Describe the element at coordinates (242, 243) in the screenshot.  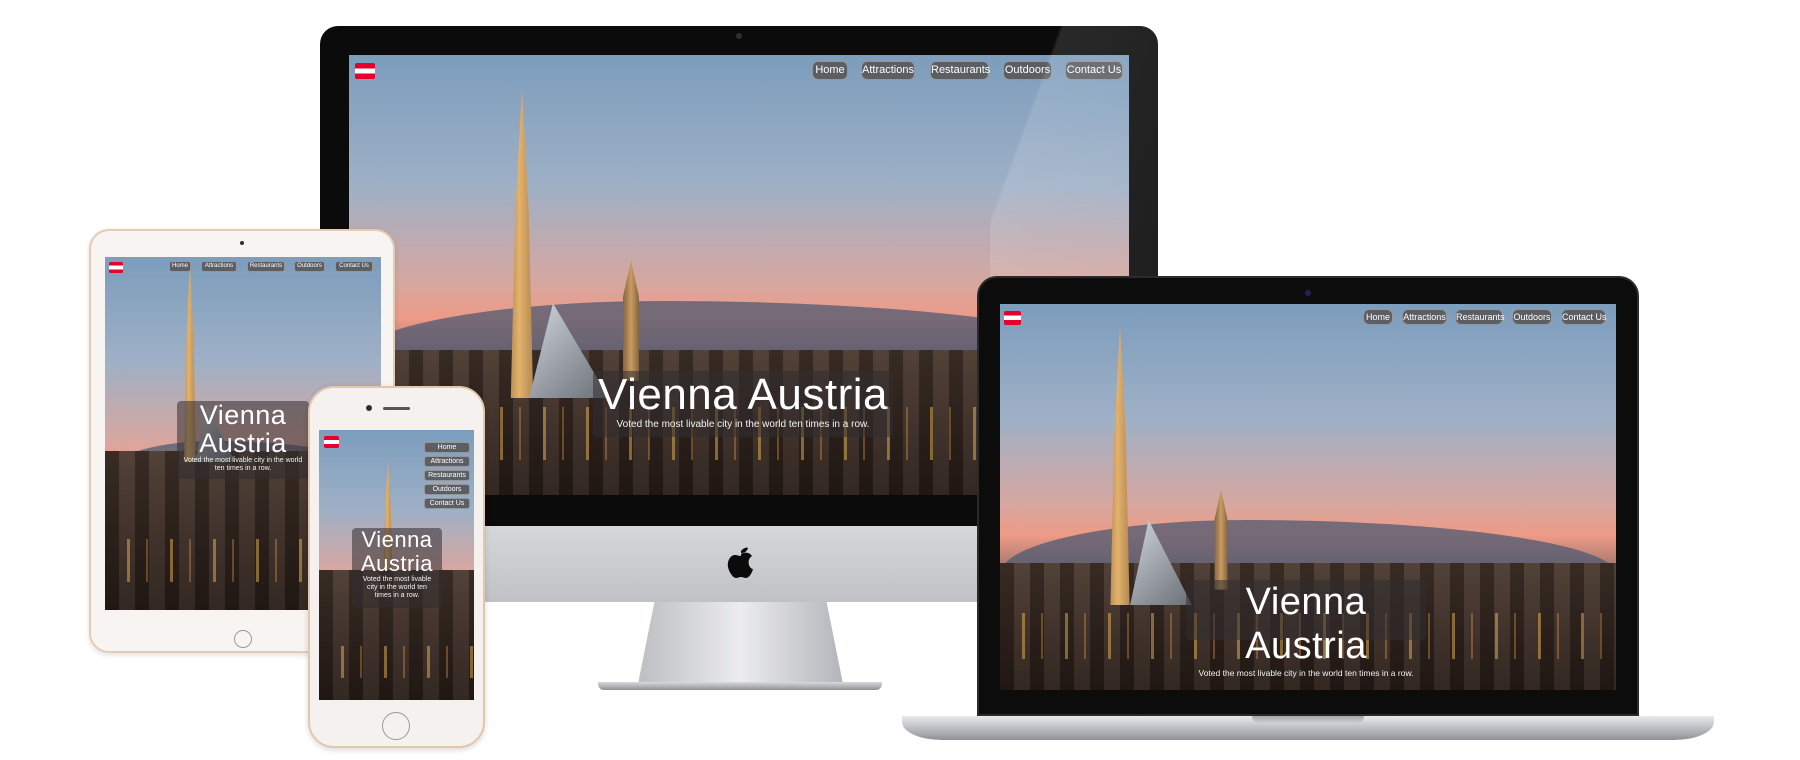
I see `ipad-camera` at that location.